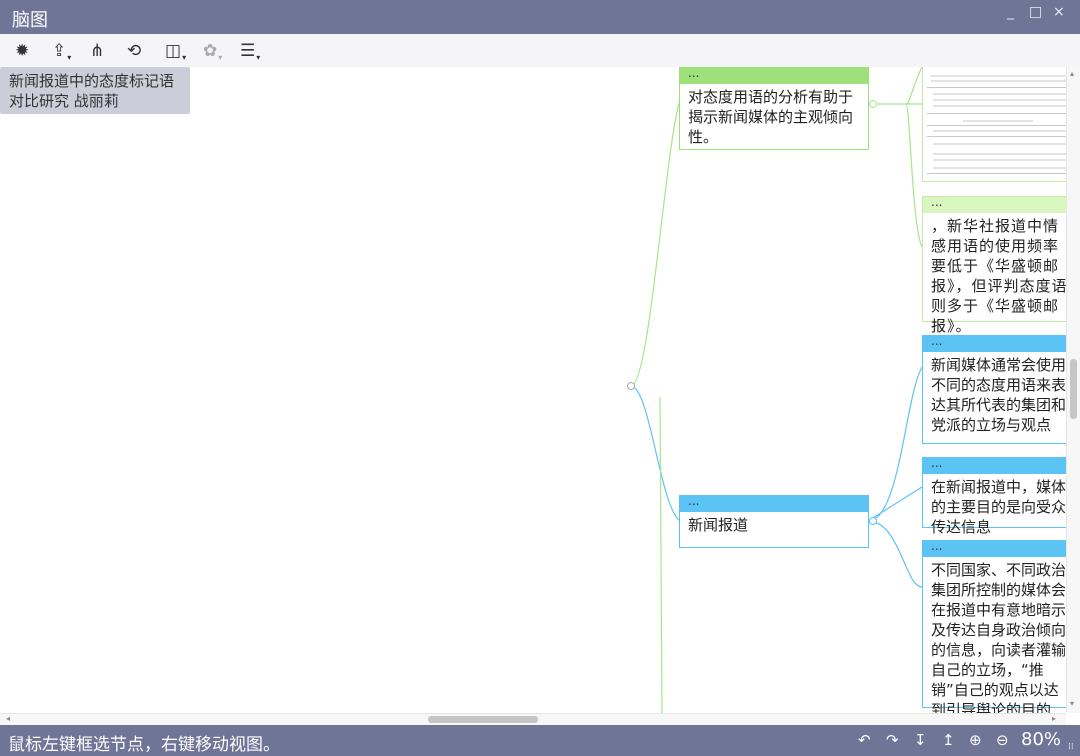  What do you see at coordinates (134, 51) in the screenshot?
I see `target-icon: ⟲` at bounding box center [134, 51].